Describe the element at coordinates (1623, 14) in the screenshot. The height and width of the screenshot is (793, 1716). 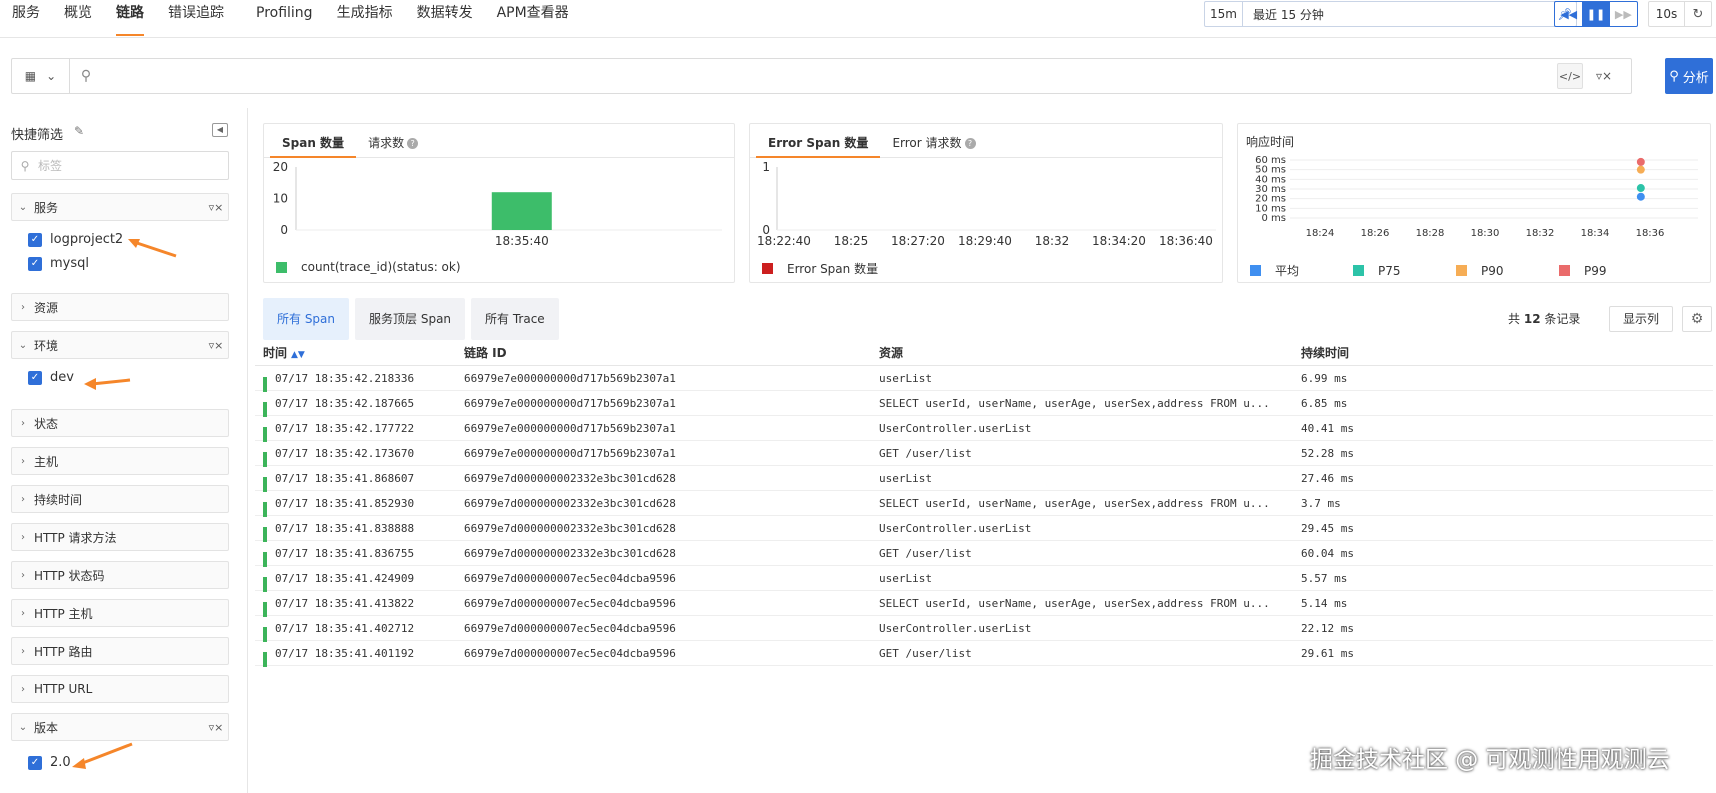
I see `forward-icon: ▶▶` at that location.